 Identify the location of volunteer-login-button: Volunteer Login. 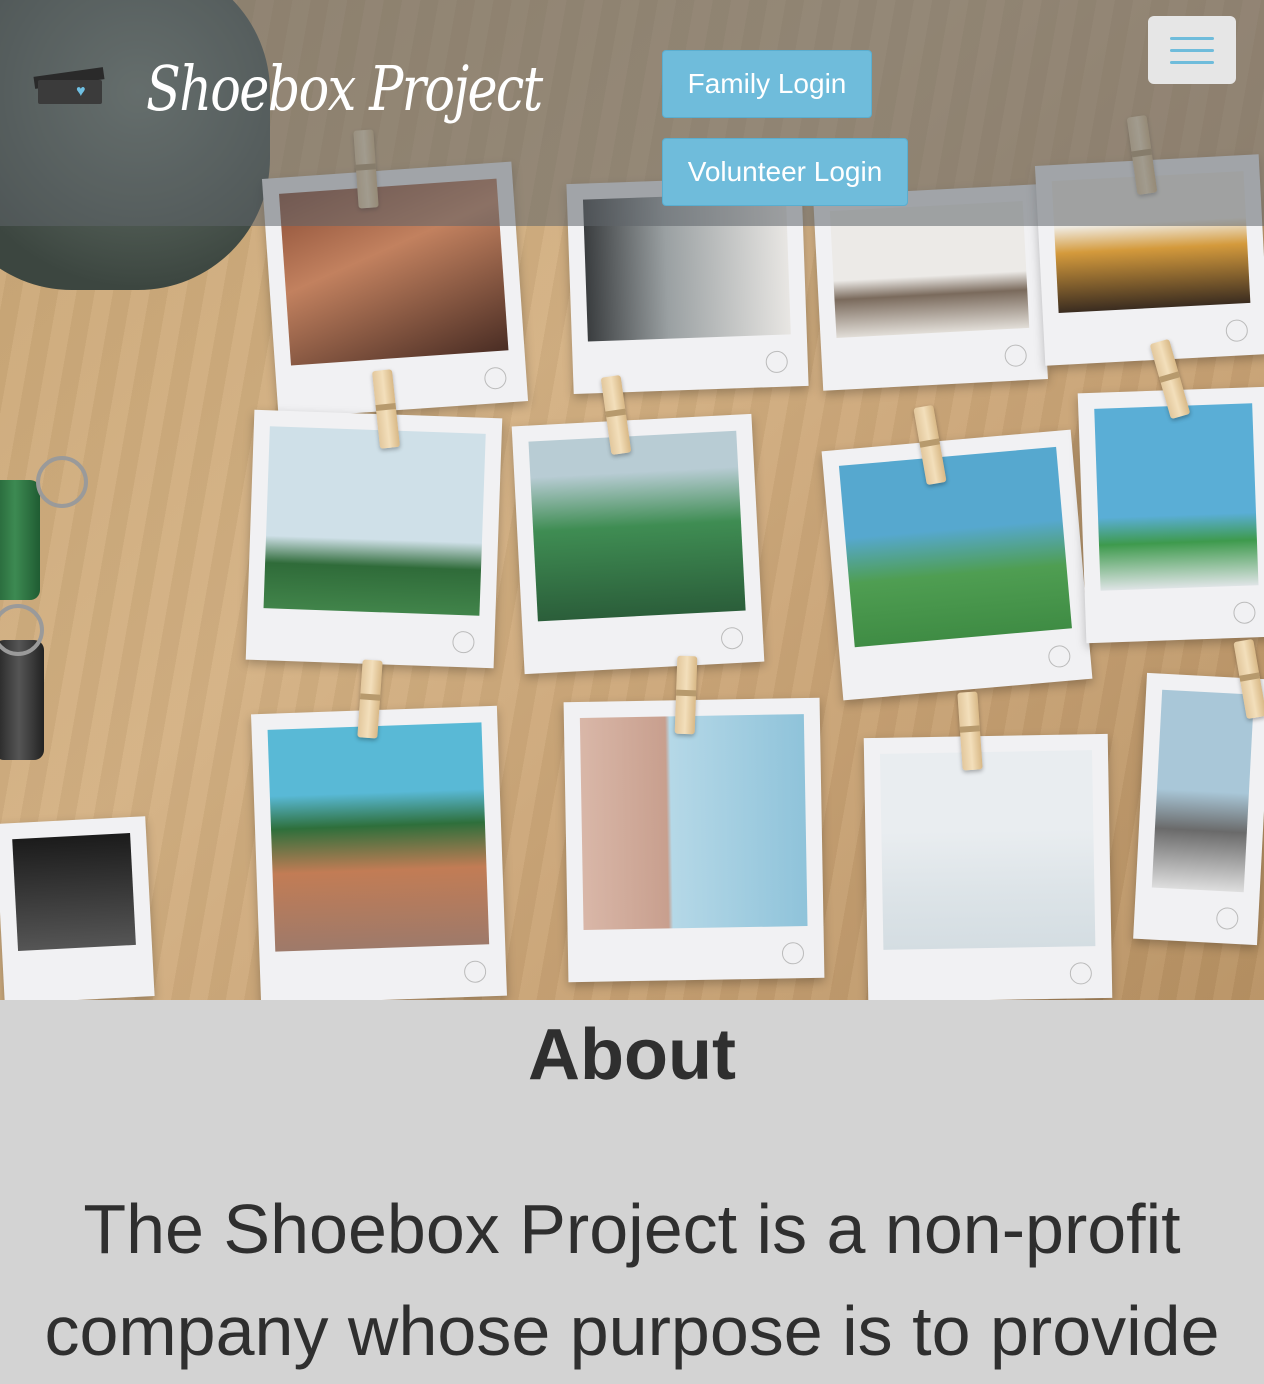
(785, 172).